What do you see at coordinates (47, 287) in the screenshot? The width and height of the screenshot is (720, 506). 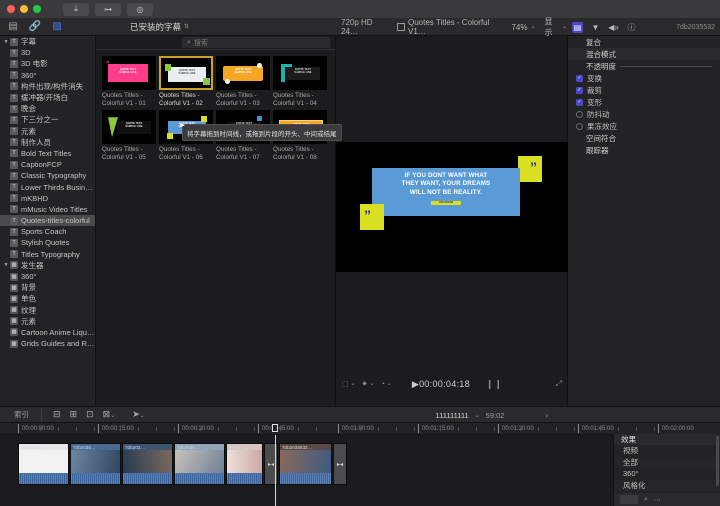 I see `sidebar-item-gen-backgrounds: ▩ 背景` at bounding box center [47, 287].